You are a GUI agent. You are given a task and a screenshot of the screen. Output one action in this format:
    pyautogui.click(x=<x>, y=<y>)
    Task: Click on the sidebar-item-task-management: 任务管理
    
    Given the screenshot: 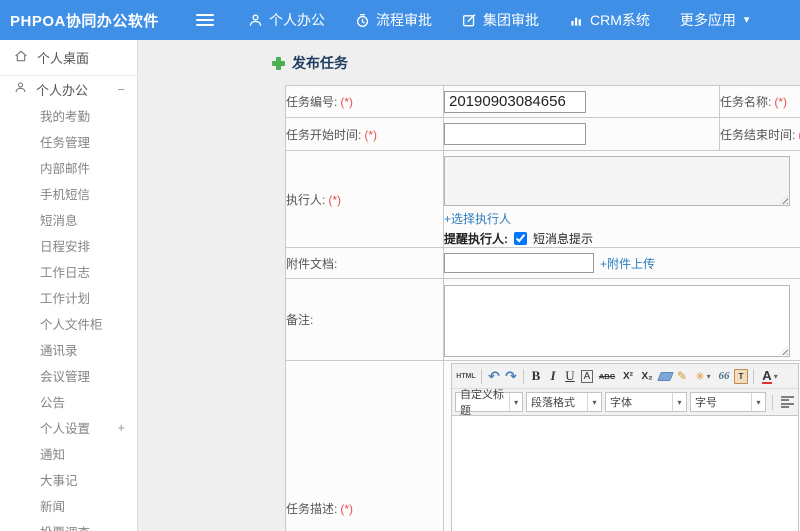 What is the action you would take?
    pyautogui.click(x=68, y=141)
    